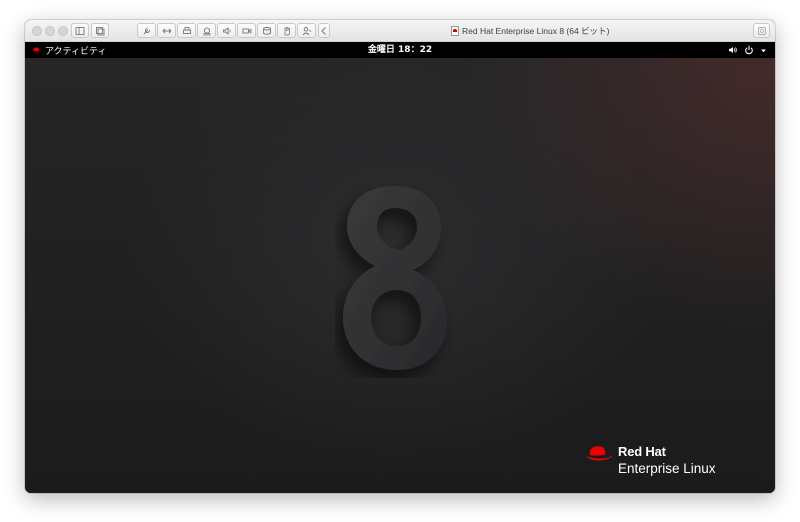 Image resolution: width=800 pixels, height=522 pixels. I want to click on settings-wrench-icon, so click(146, 30).